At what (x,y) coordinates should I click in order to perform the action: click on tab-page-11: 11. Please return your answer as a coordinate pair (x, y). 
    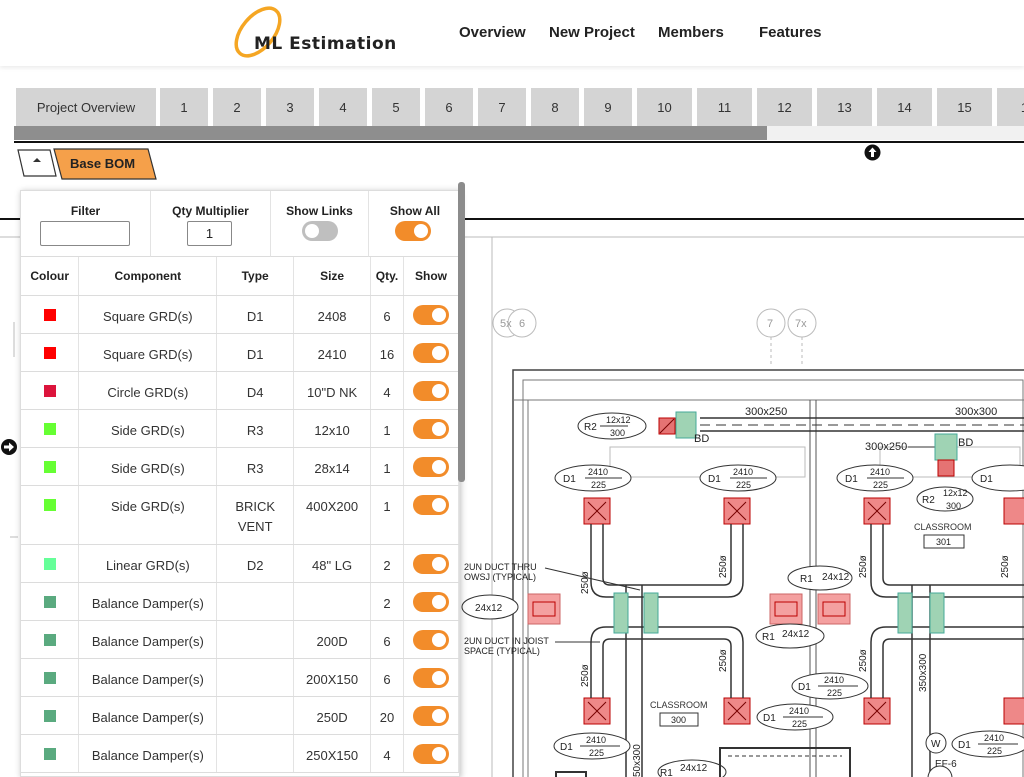
    Looking at the image, I should click on (724, 107).